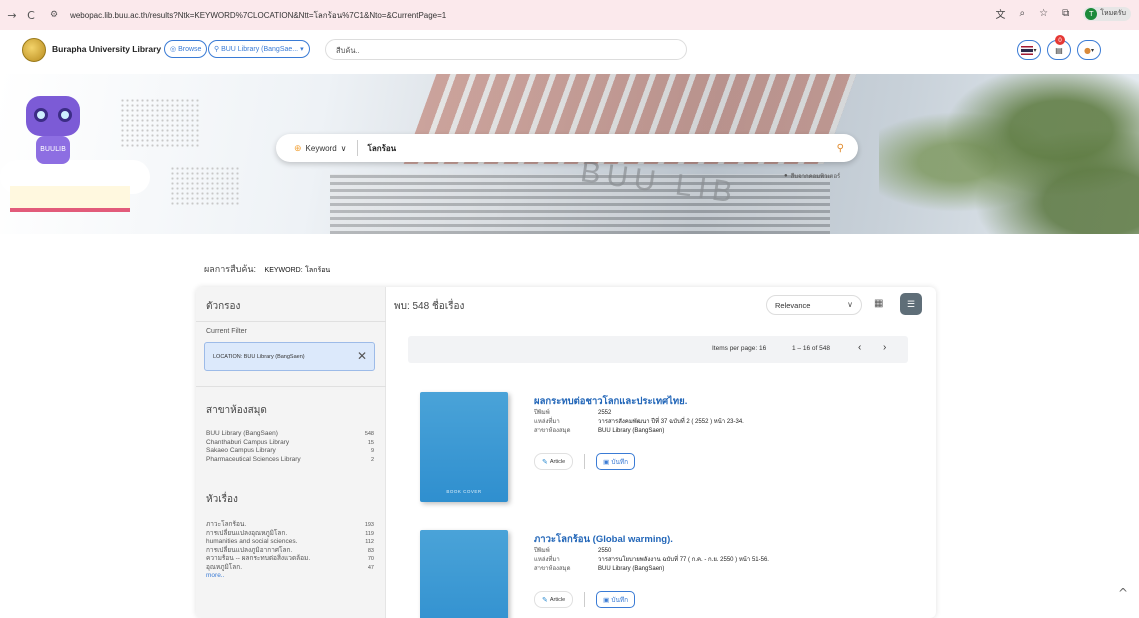 The width and height of the screenshot is (1139, 618). What do you see at coordinates (464, 447) in the screenshot?
I see `book-cover: BOOK COVER` at bounding box center [464, 447].